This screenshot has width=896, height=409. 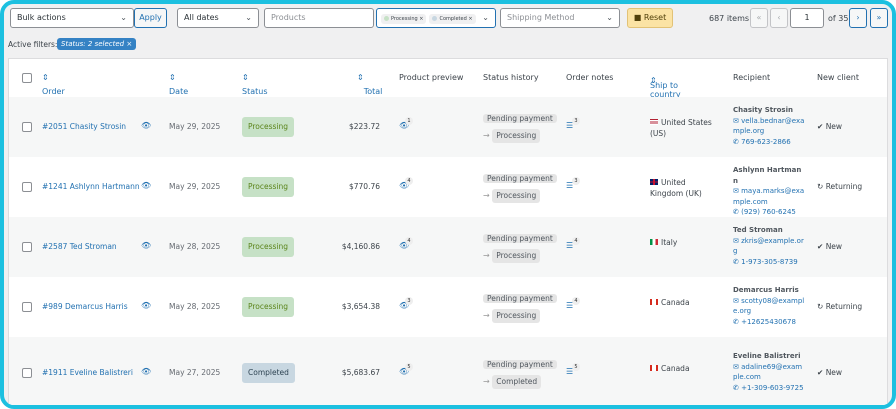 I want to click on products-input: Products, so click(x=319, y=18).